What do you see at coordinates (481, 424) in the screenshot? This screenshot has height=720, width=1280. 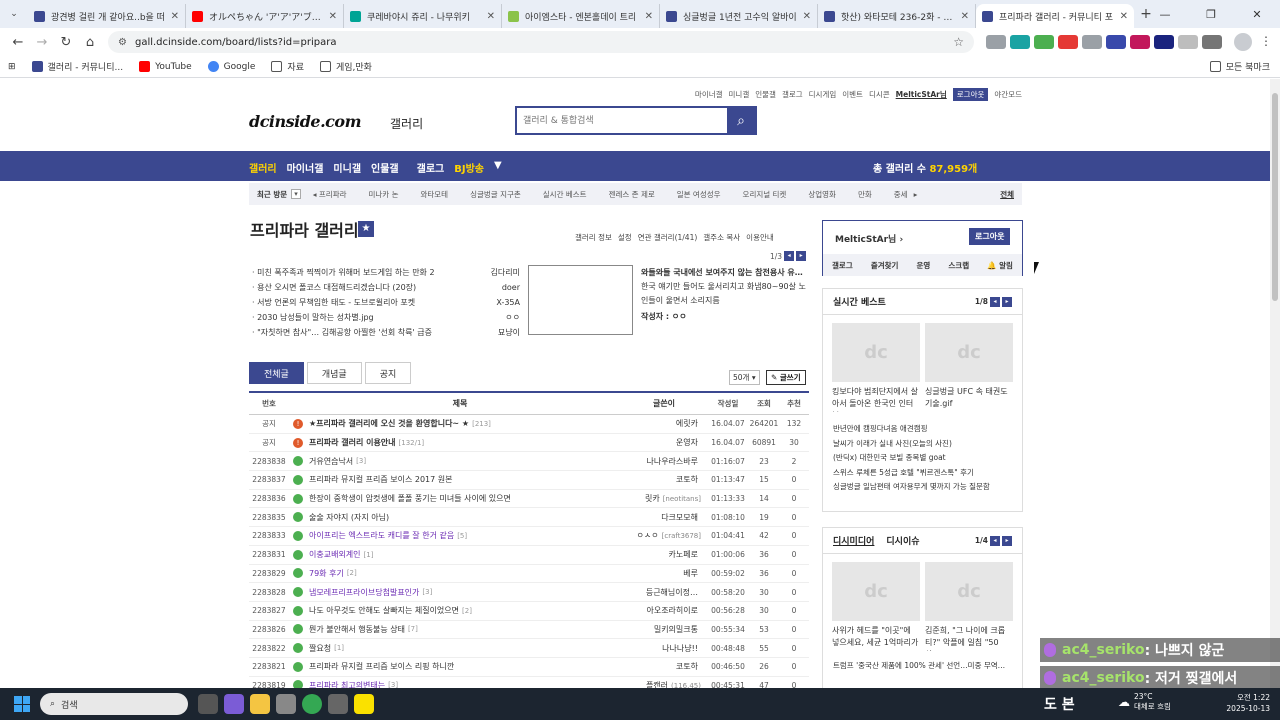 I see `comment-count: [213]` at bounding box center [481, 424].